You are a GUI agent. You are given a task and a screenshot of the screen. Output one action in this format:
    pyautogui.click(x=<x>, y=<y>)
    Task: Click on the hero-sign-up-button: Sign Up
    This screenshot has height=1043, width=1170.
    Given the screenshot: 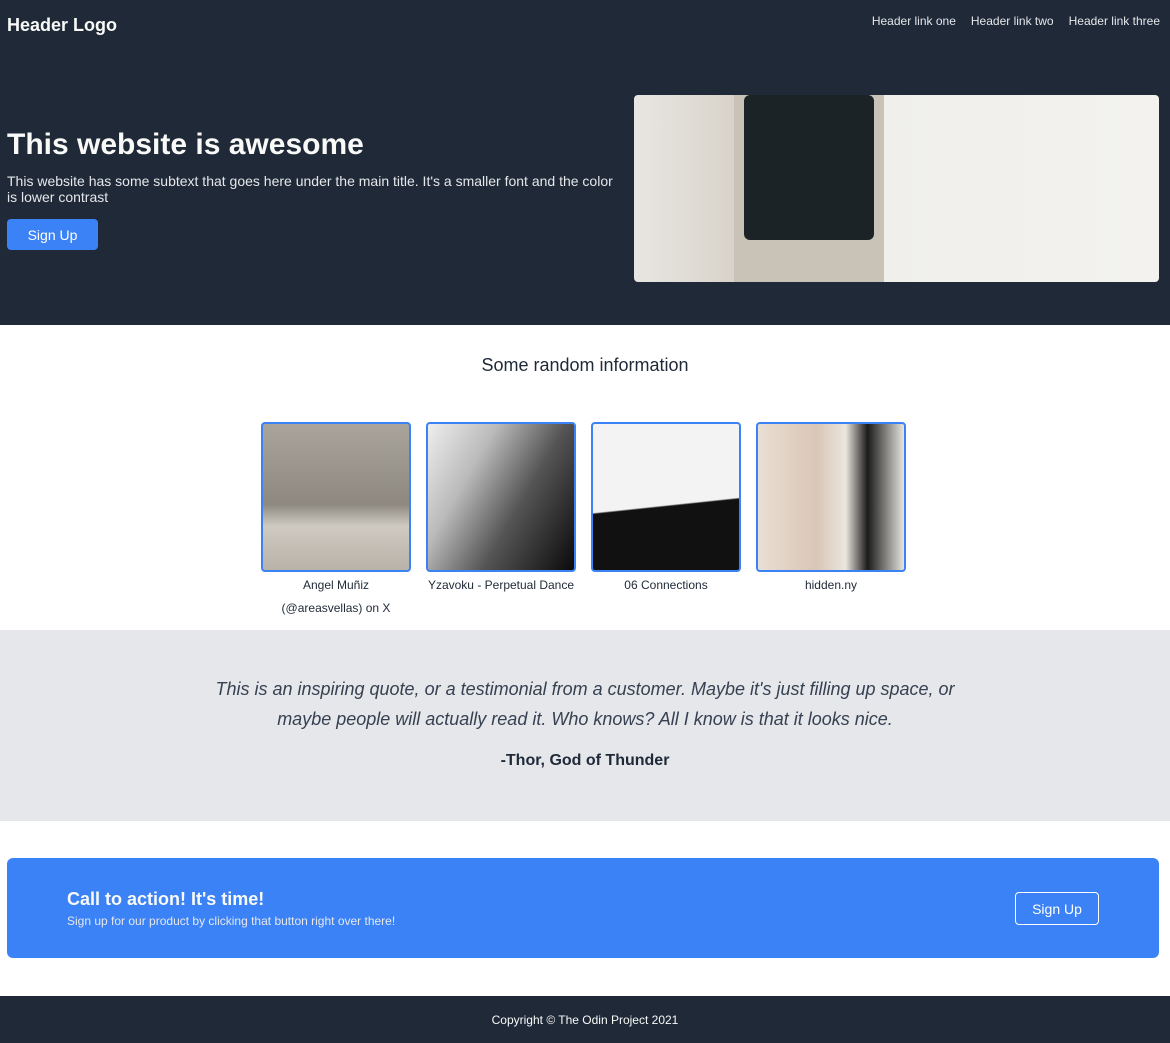 What is the action you would take?
    pyautogui.click(x=52, y=234)
    